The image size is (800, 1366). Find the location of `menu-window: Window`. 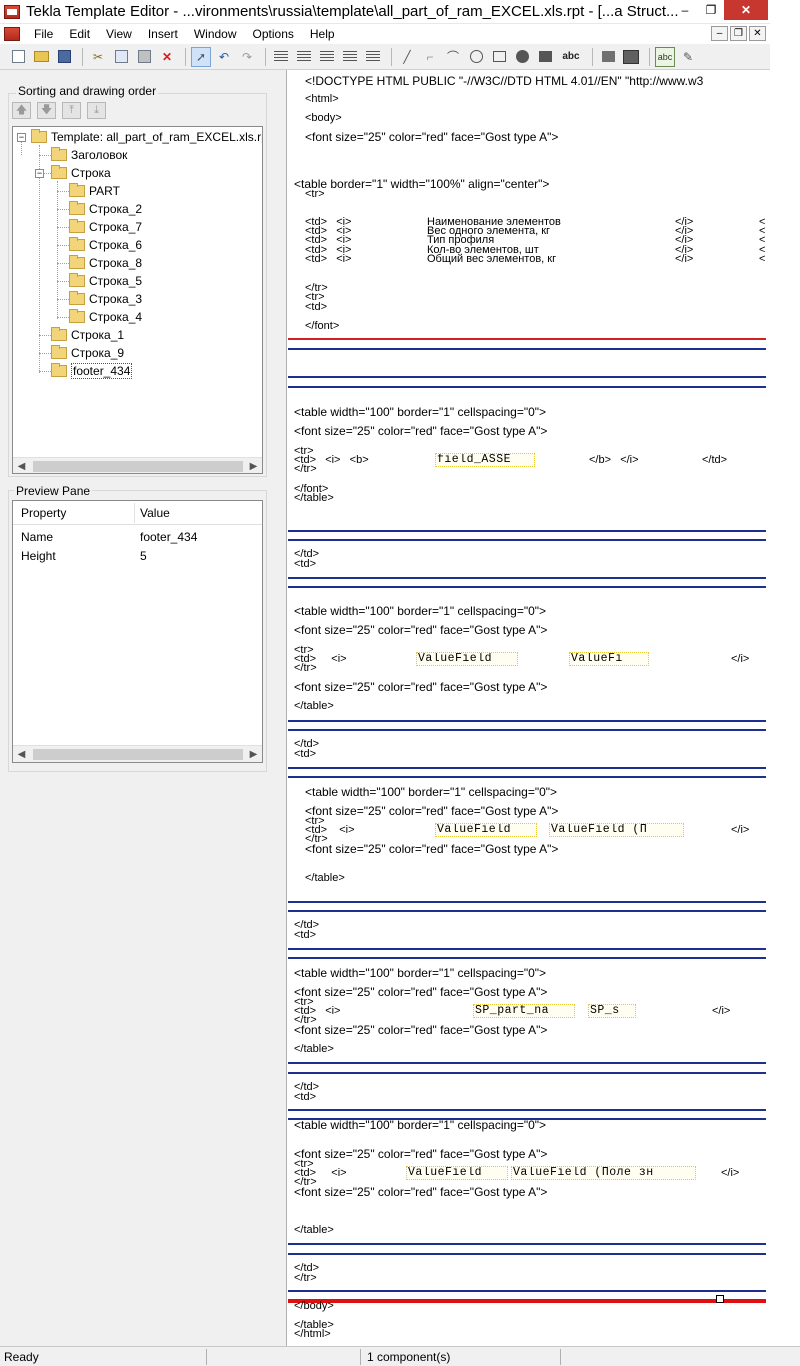

menu-window: Window is located at coordinates (215, 34).